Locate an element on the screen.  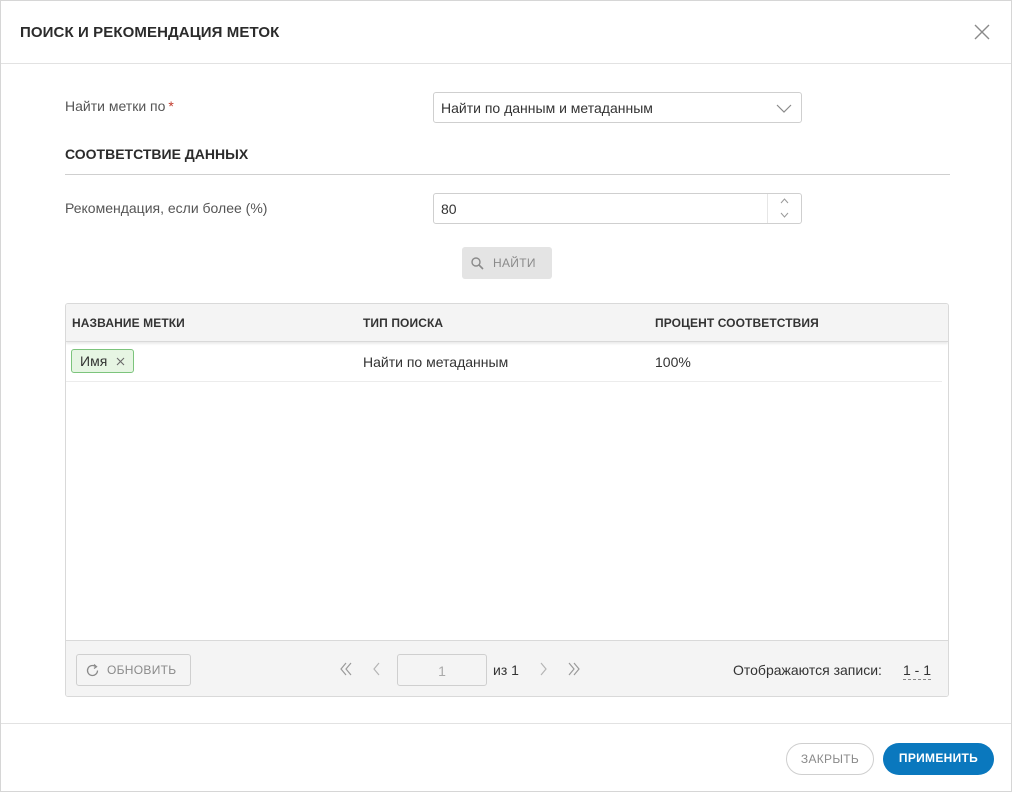
column-header-tag-name: НАЗВАНИЕ МЕТКИ is located at coordinates (128, 323).